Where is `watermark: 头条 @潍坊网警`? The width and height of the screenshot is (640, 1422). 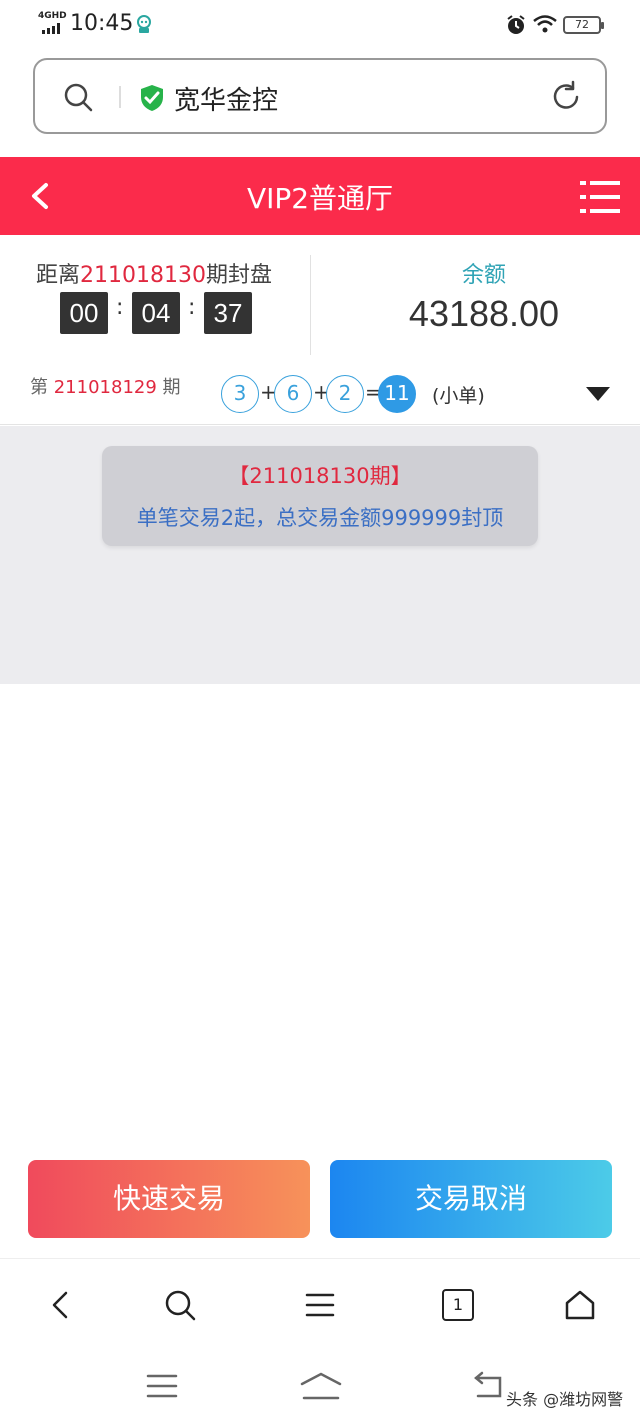 watermark: 头条 @潍坊网警 is located at coordinates (565, 1399).